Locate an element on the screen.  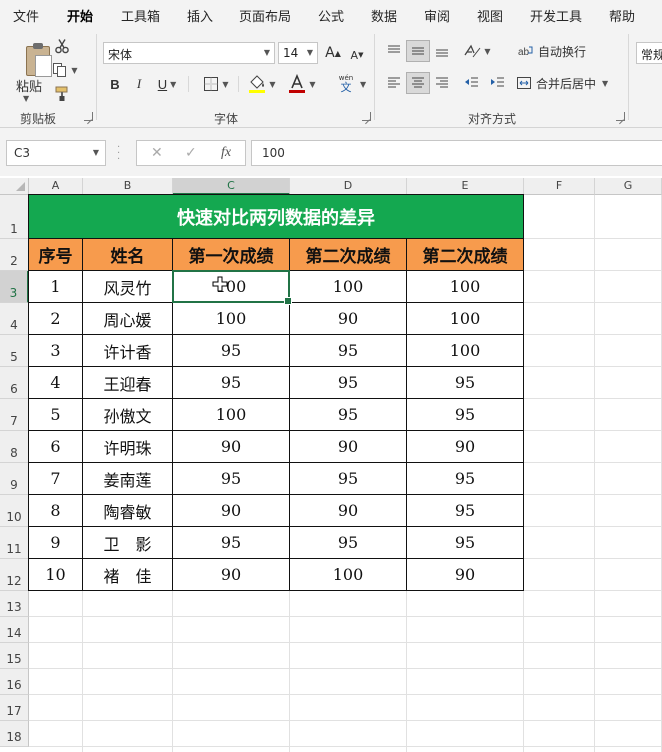
font-color-button: ▼ is located at coordinates (302, 84).